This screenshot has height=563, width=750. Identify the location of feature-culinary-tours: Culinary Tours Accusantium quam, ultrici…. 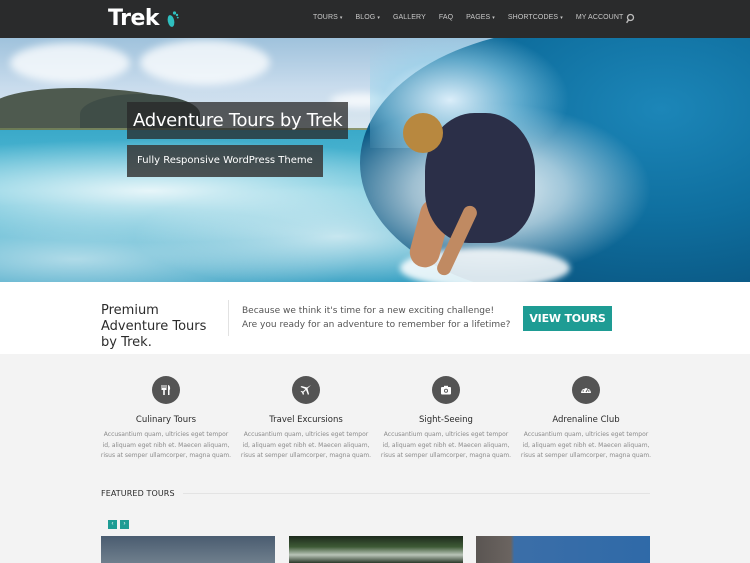
(166, 419).